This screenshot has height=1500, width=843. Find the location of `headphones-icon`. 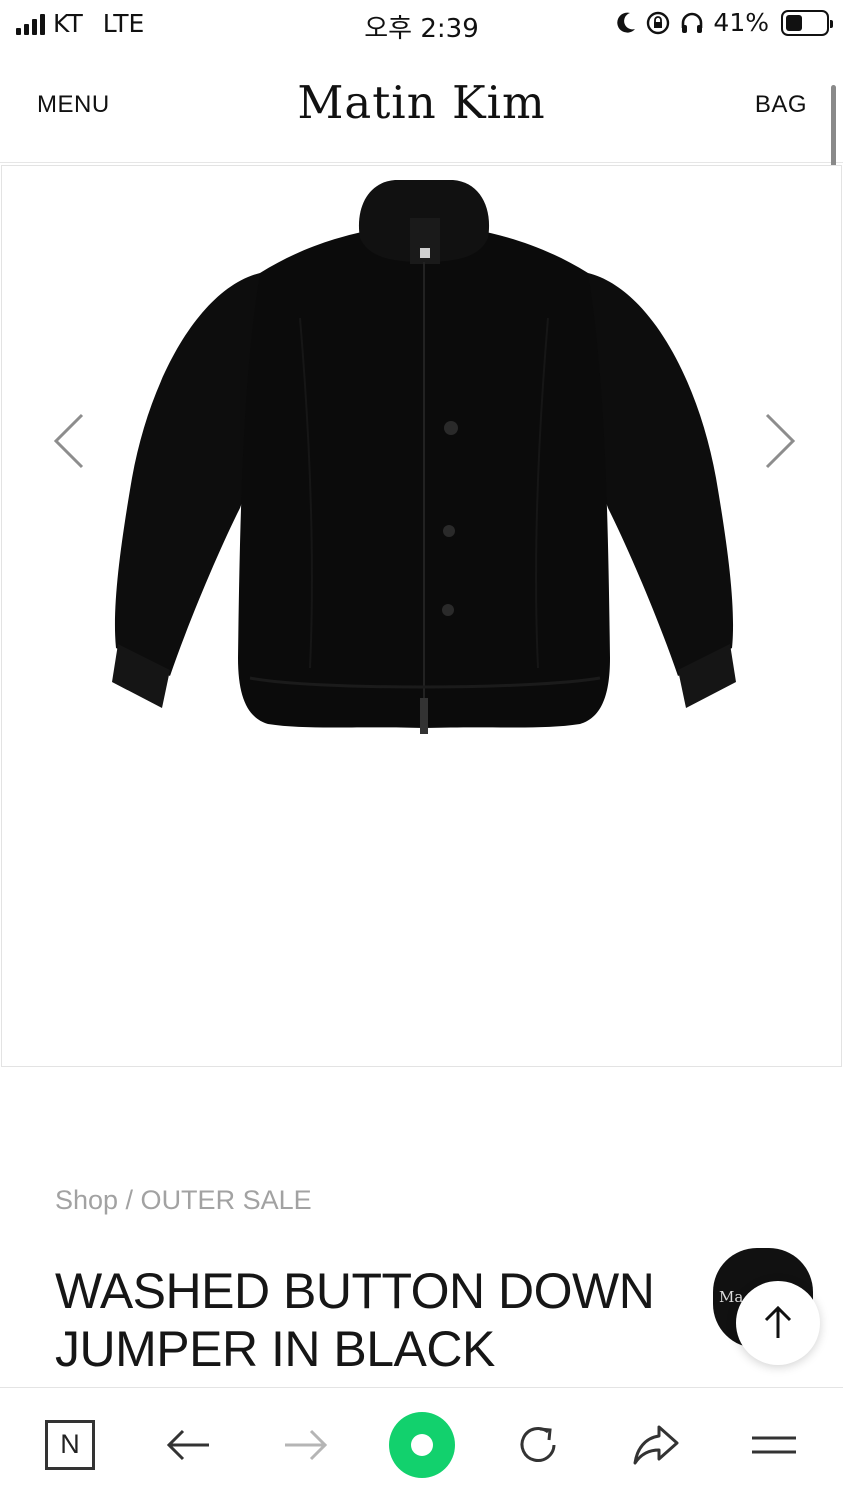

headphones-icon is located at coordinates (692, 22).